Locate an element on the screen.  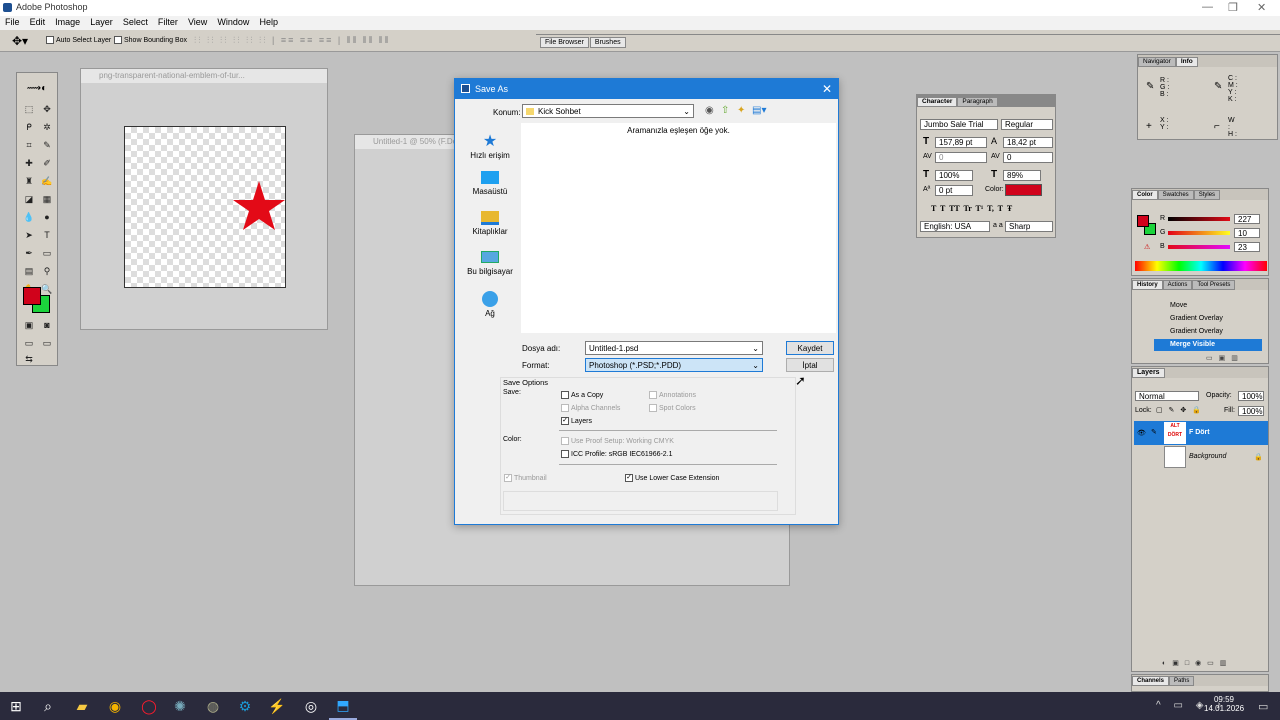
type-tool-icon: T is located at coordinates (47, 235).